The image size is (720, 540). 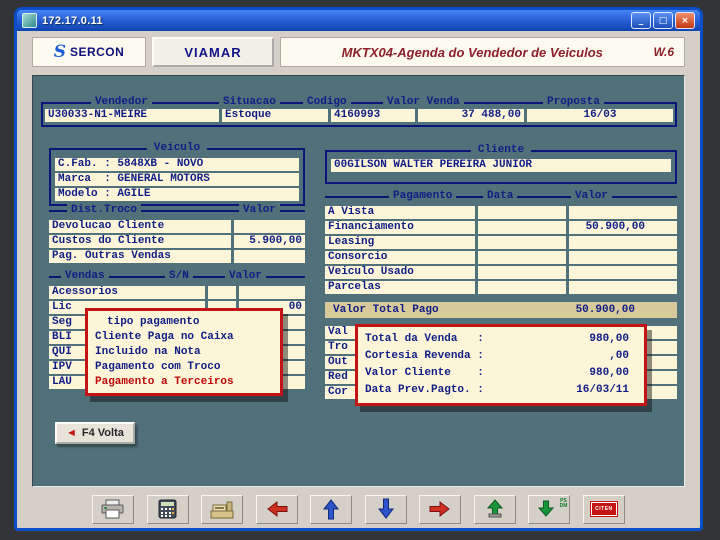 I want to click on valor-cliente-label: Valor Cliente :, so click(x=424, y=373).